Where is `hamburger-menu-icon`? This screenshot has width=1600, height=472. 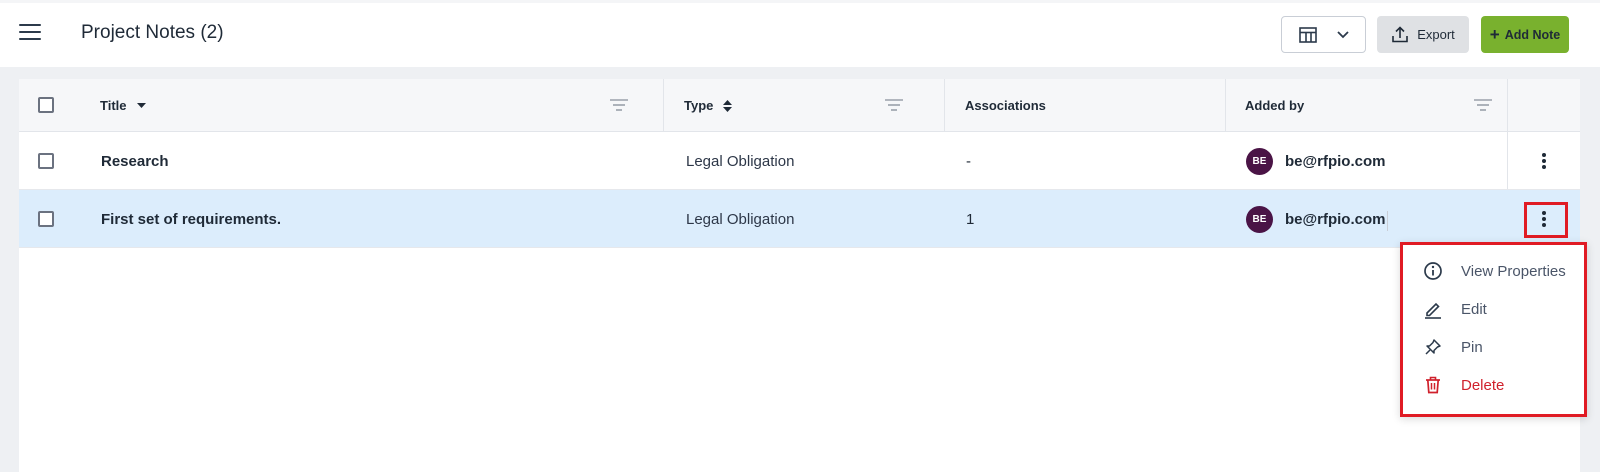 hamburger-menu-icon is located at coordinates (31, 32).